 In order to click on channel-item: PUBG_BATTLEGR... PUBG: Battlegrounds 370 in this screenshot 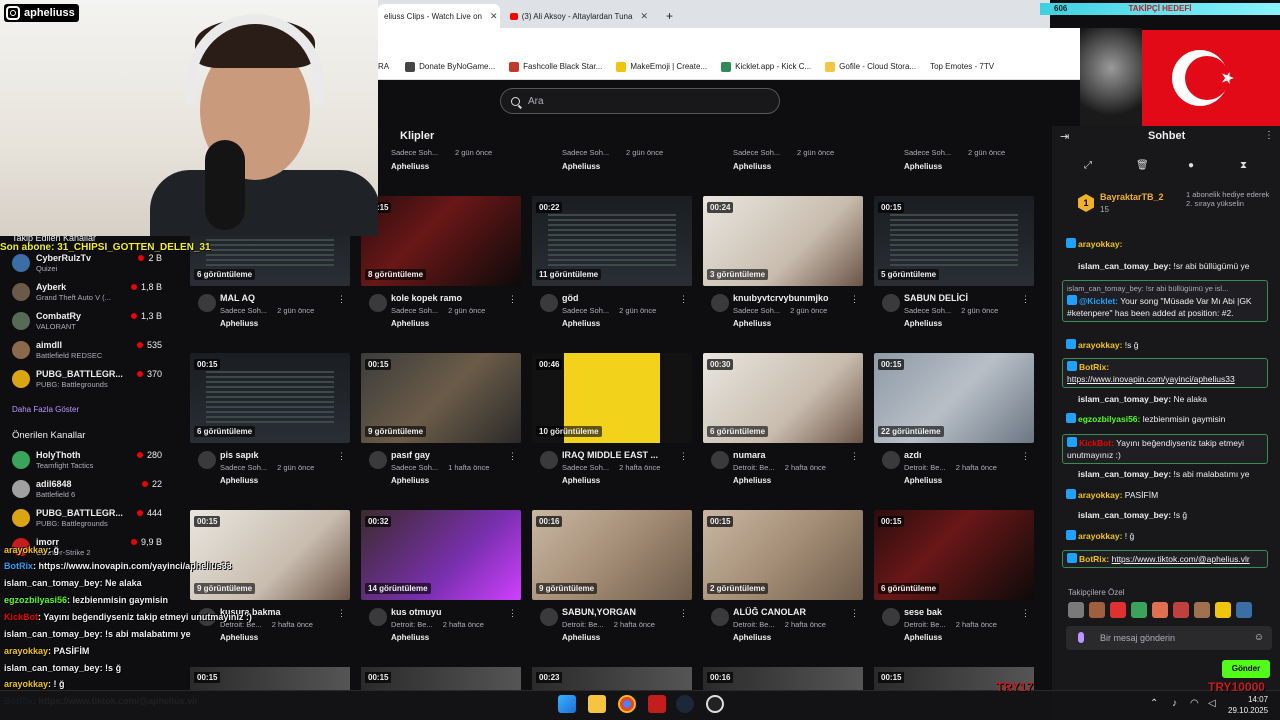, I will do `click(87, 380)`.